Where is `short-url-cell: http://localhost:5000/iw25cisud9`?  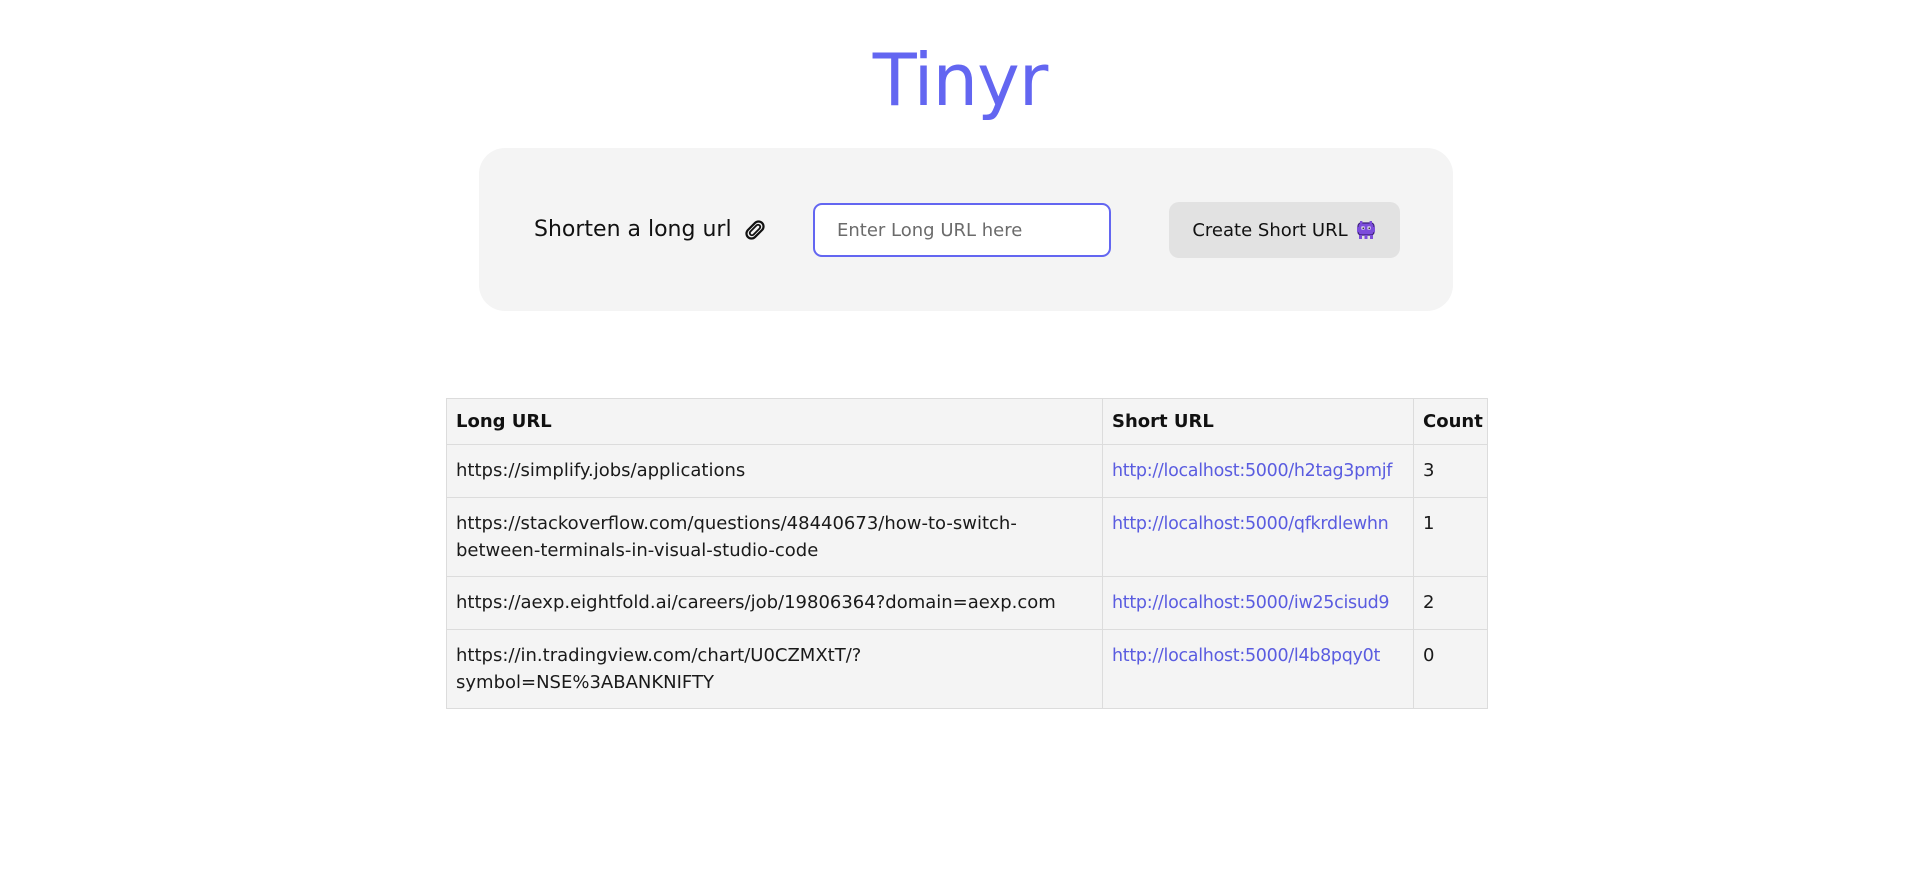
short-url-cell: http://localhost:5000/iw25cisud9 is located at coordinates (1258, 603).